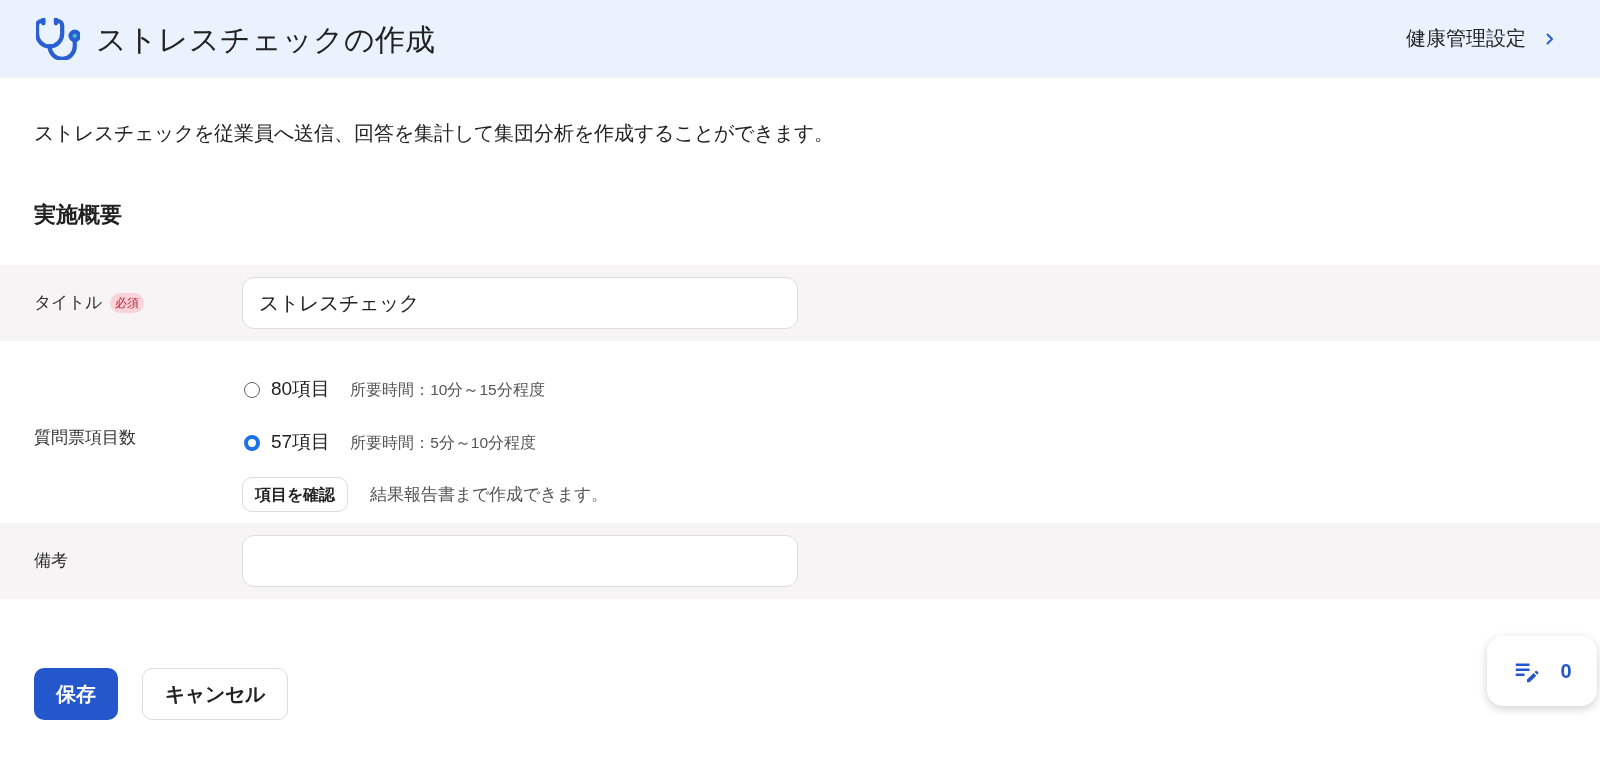  I want to click on section-title: 実施概要, so click(78, 215).